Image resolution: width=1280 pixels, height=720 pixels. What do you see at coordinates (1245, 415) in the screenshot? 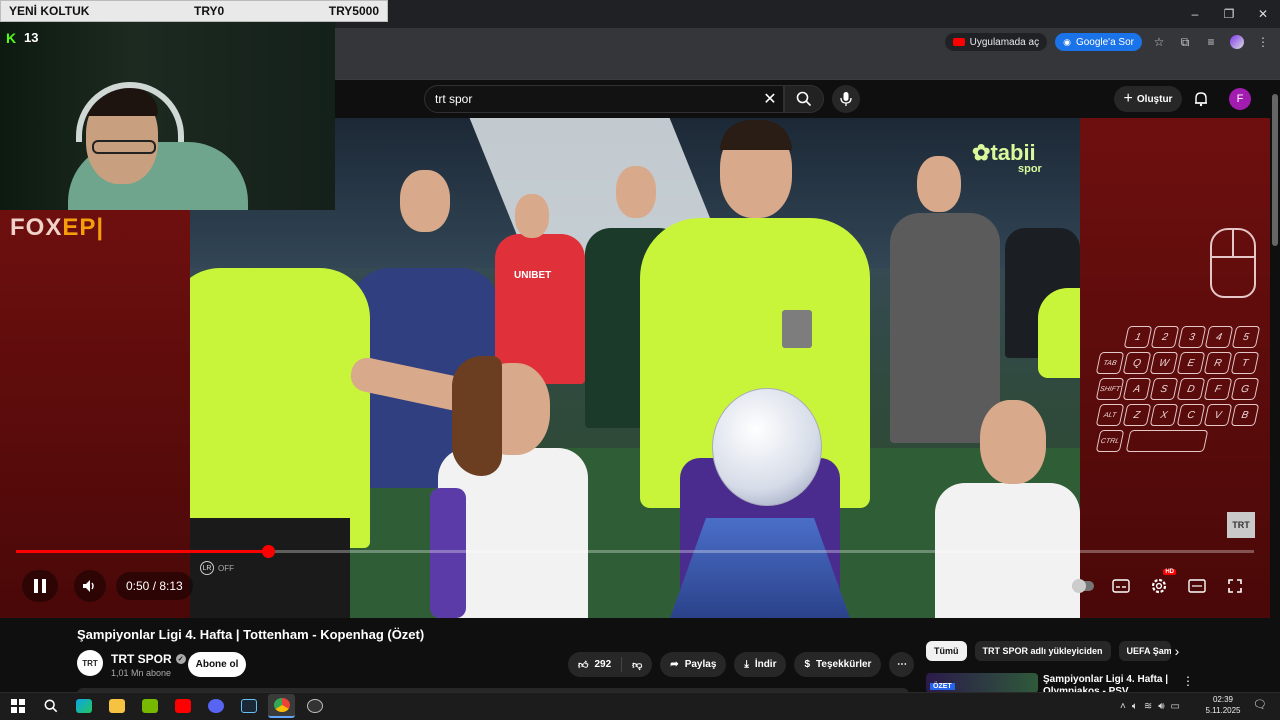
I see `keyboard-key: B` at bounding box center [1245, 415].